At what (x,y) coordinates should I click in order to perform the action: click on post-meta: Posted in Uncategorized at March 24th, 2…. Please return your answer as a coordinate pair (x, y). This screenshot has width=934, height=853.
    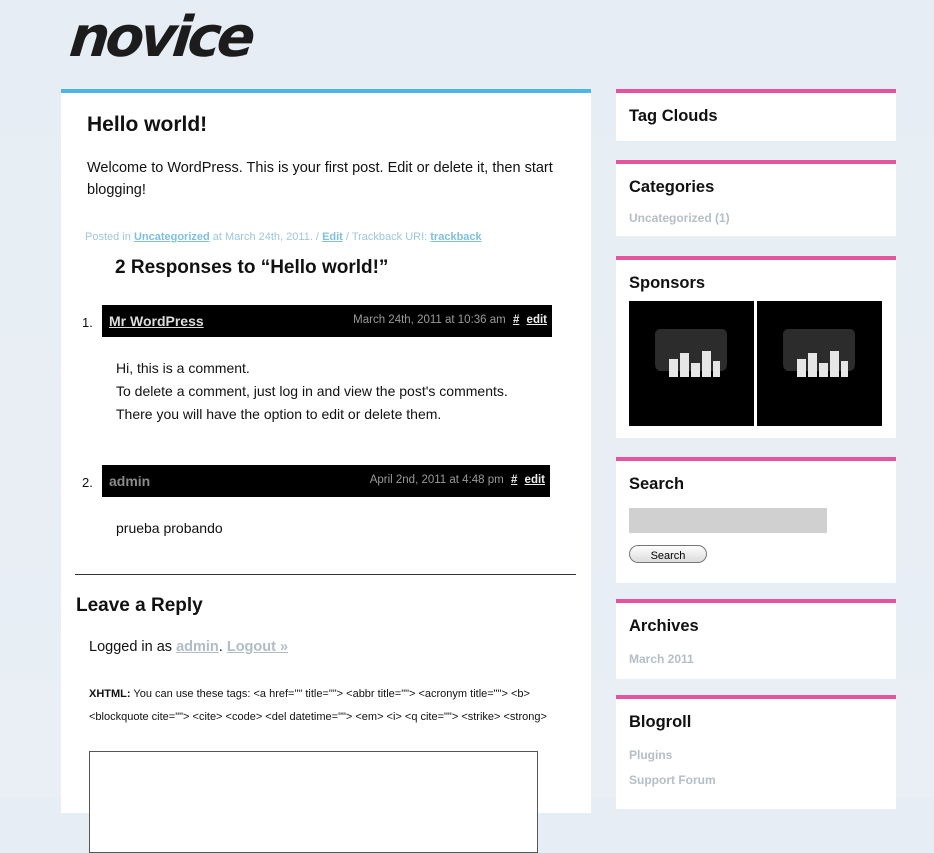
    Looking at the image, I should click on (283, 237).